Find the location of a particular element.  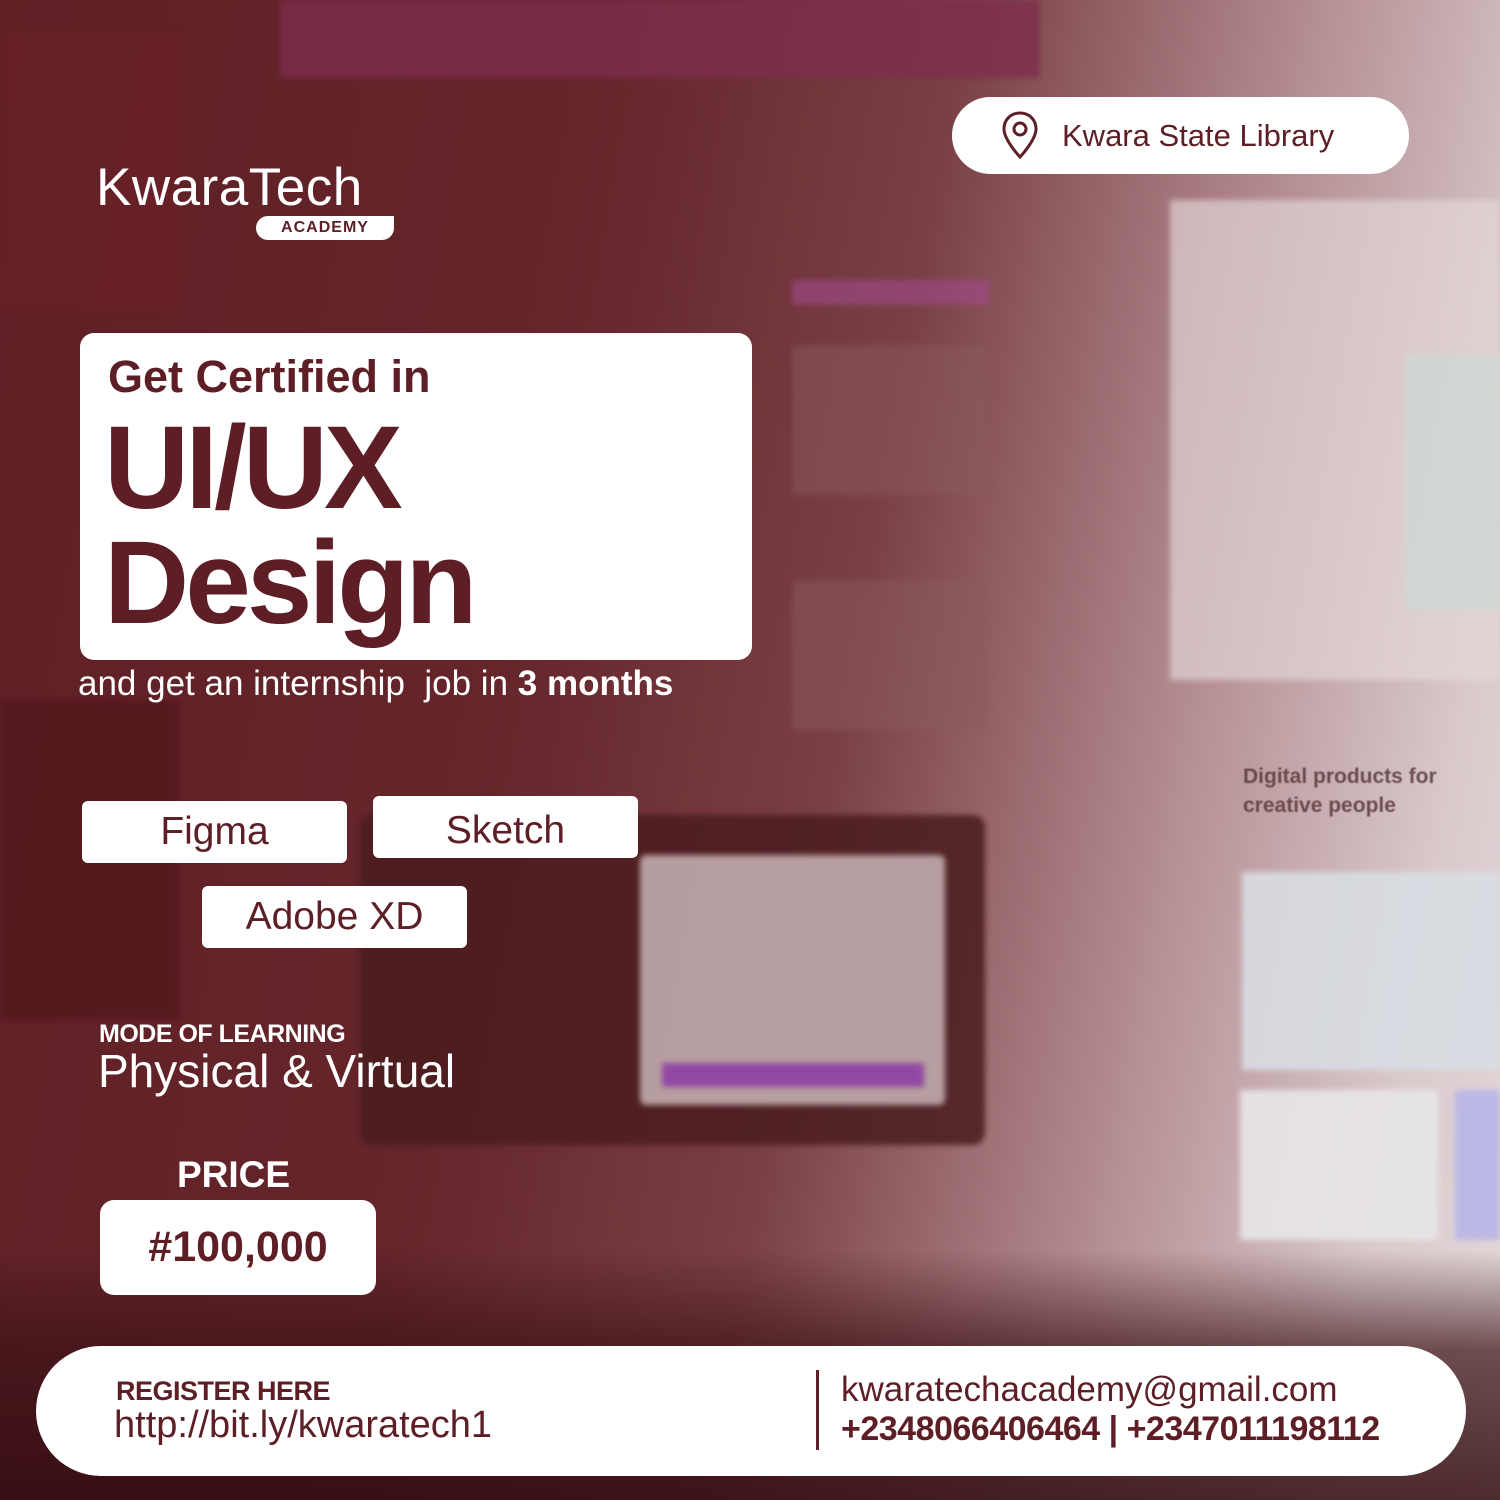

tagline: and get an internship job in 3 months is located at coordinates (375, 684).